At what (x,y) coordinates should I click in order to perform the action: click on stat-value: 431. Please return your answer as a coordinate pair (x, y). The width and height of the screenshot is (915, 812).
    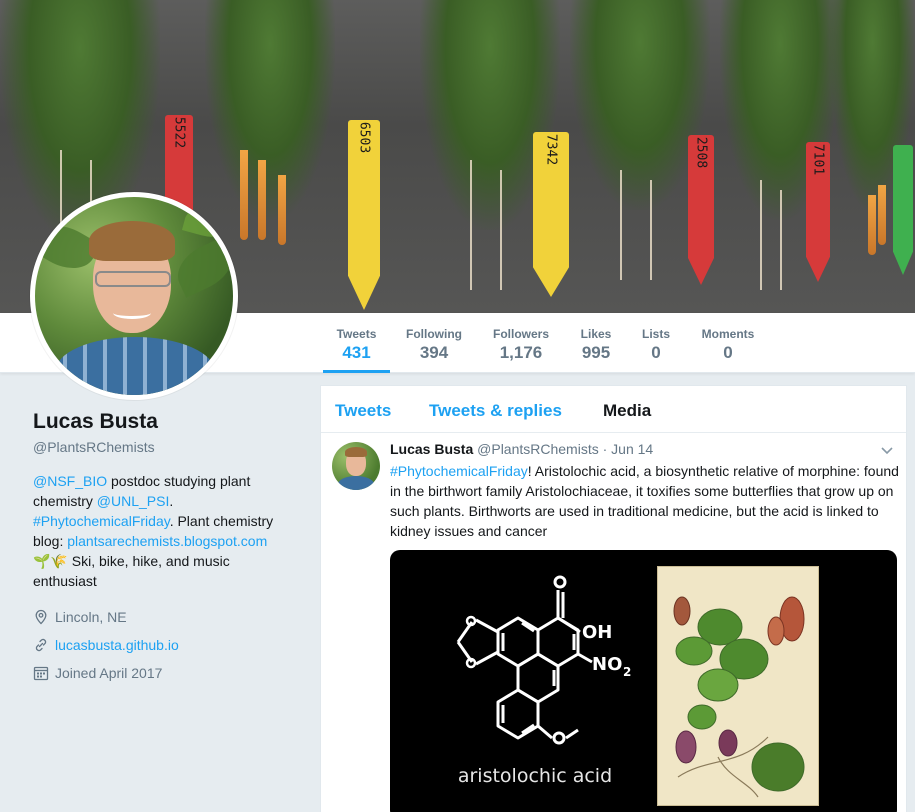
    Looking at the image, I should click on (356, 352).